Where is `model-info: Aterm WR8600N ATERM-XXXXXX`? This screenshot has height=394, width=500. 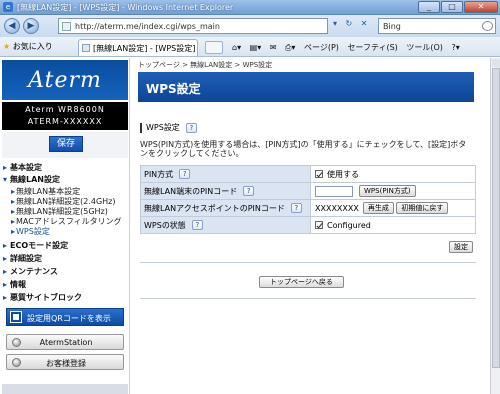 model-info: Aterm WR8600N ATERM-XXXXXX is located at coordinates (65, 116).